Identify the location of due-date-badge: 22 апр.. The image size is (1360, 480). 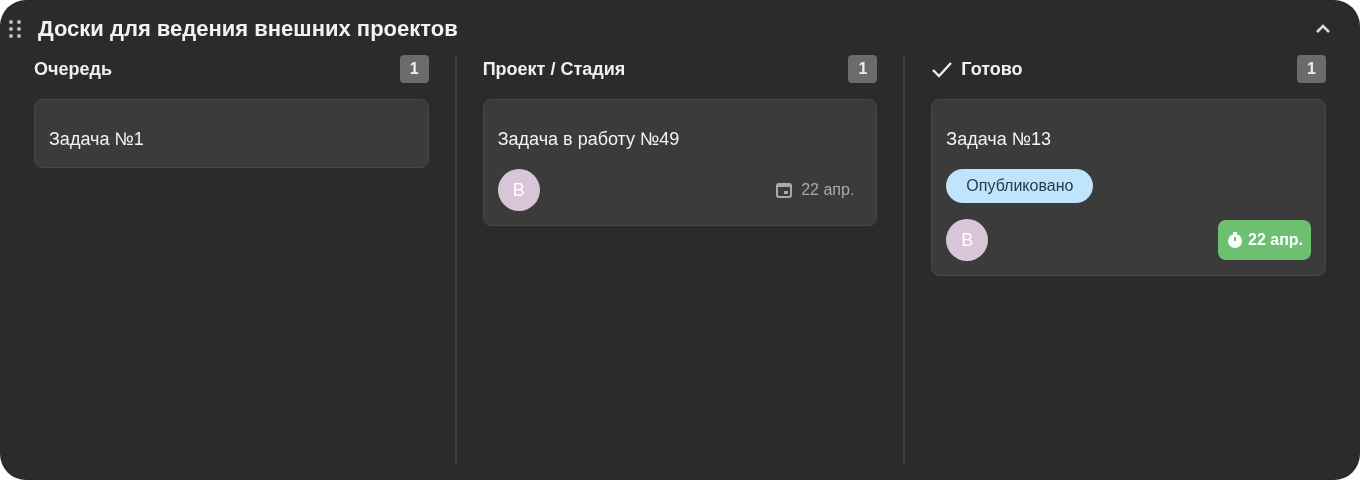
(1264, 240).